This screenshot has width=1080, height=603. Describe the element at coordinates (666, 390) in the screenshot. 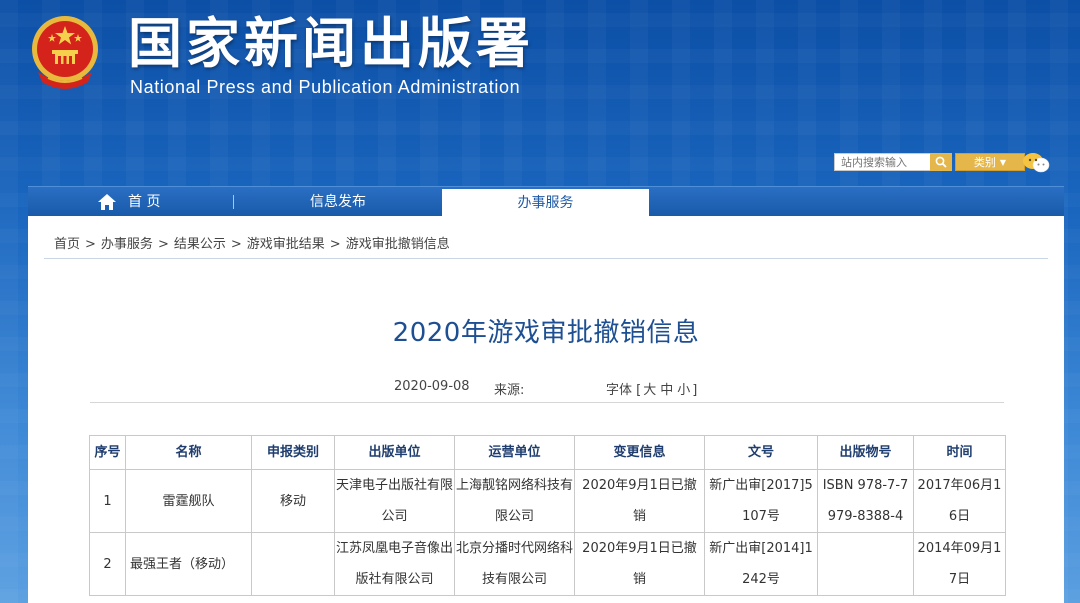

I see `font-size-medium: 中` at that location.